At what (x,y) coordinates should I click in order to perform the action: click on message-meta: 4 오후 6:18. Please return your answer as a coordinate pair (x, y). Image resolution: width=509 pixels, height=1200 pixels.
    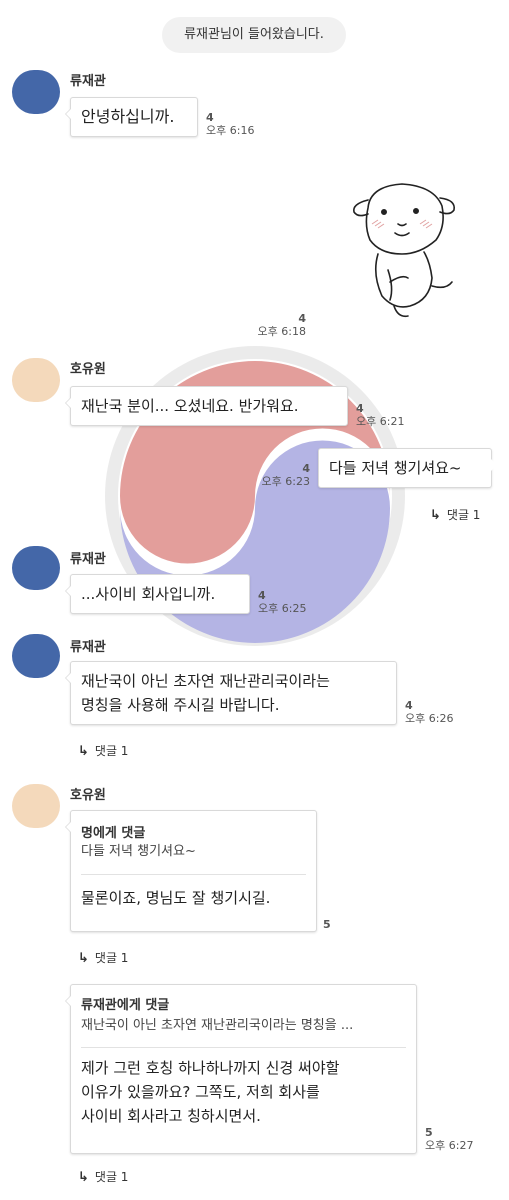
    Looking at the image, I should click on (280, 325).